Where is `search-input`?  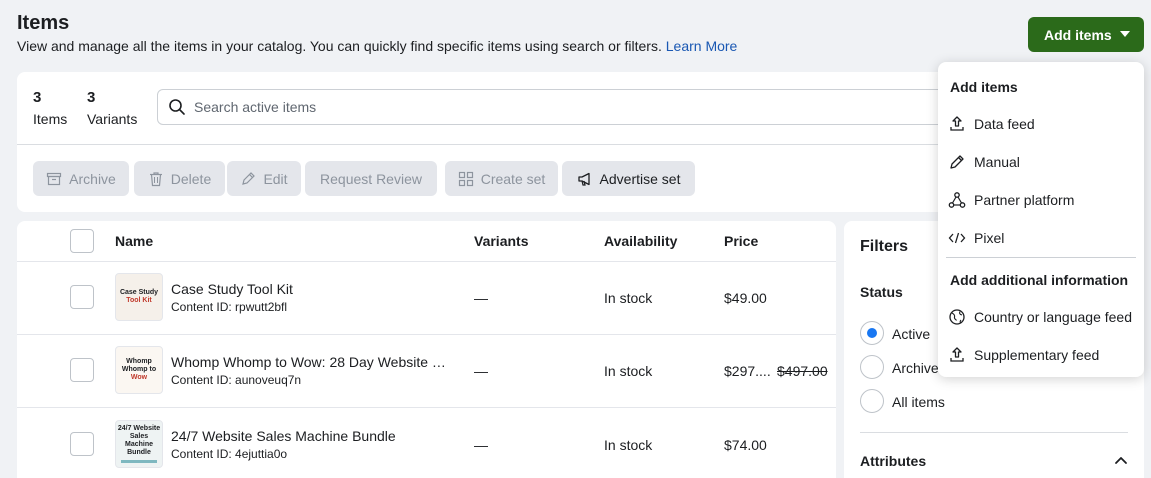 search-input is located at coordinates (544, 107).